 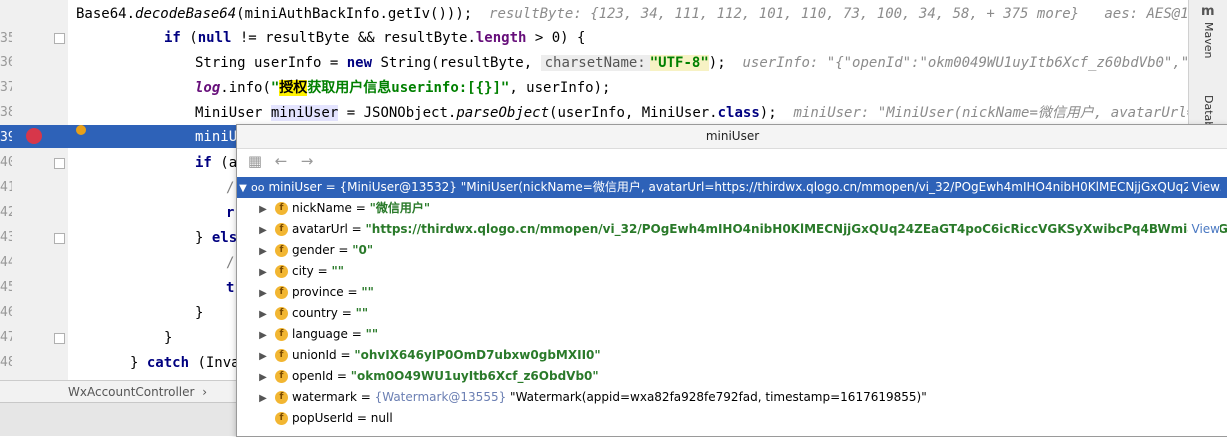 What do you see at coordinates (1208, 40) in the screenshot?
I see `maven-tool-tab: Maven` at bounding box center [1208, 40].